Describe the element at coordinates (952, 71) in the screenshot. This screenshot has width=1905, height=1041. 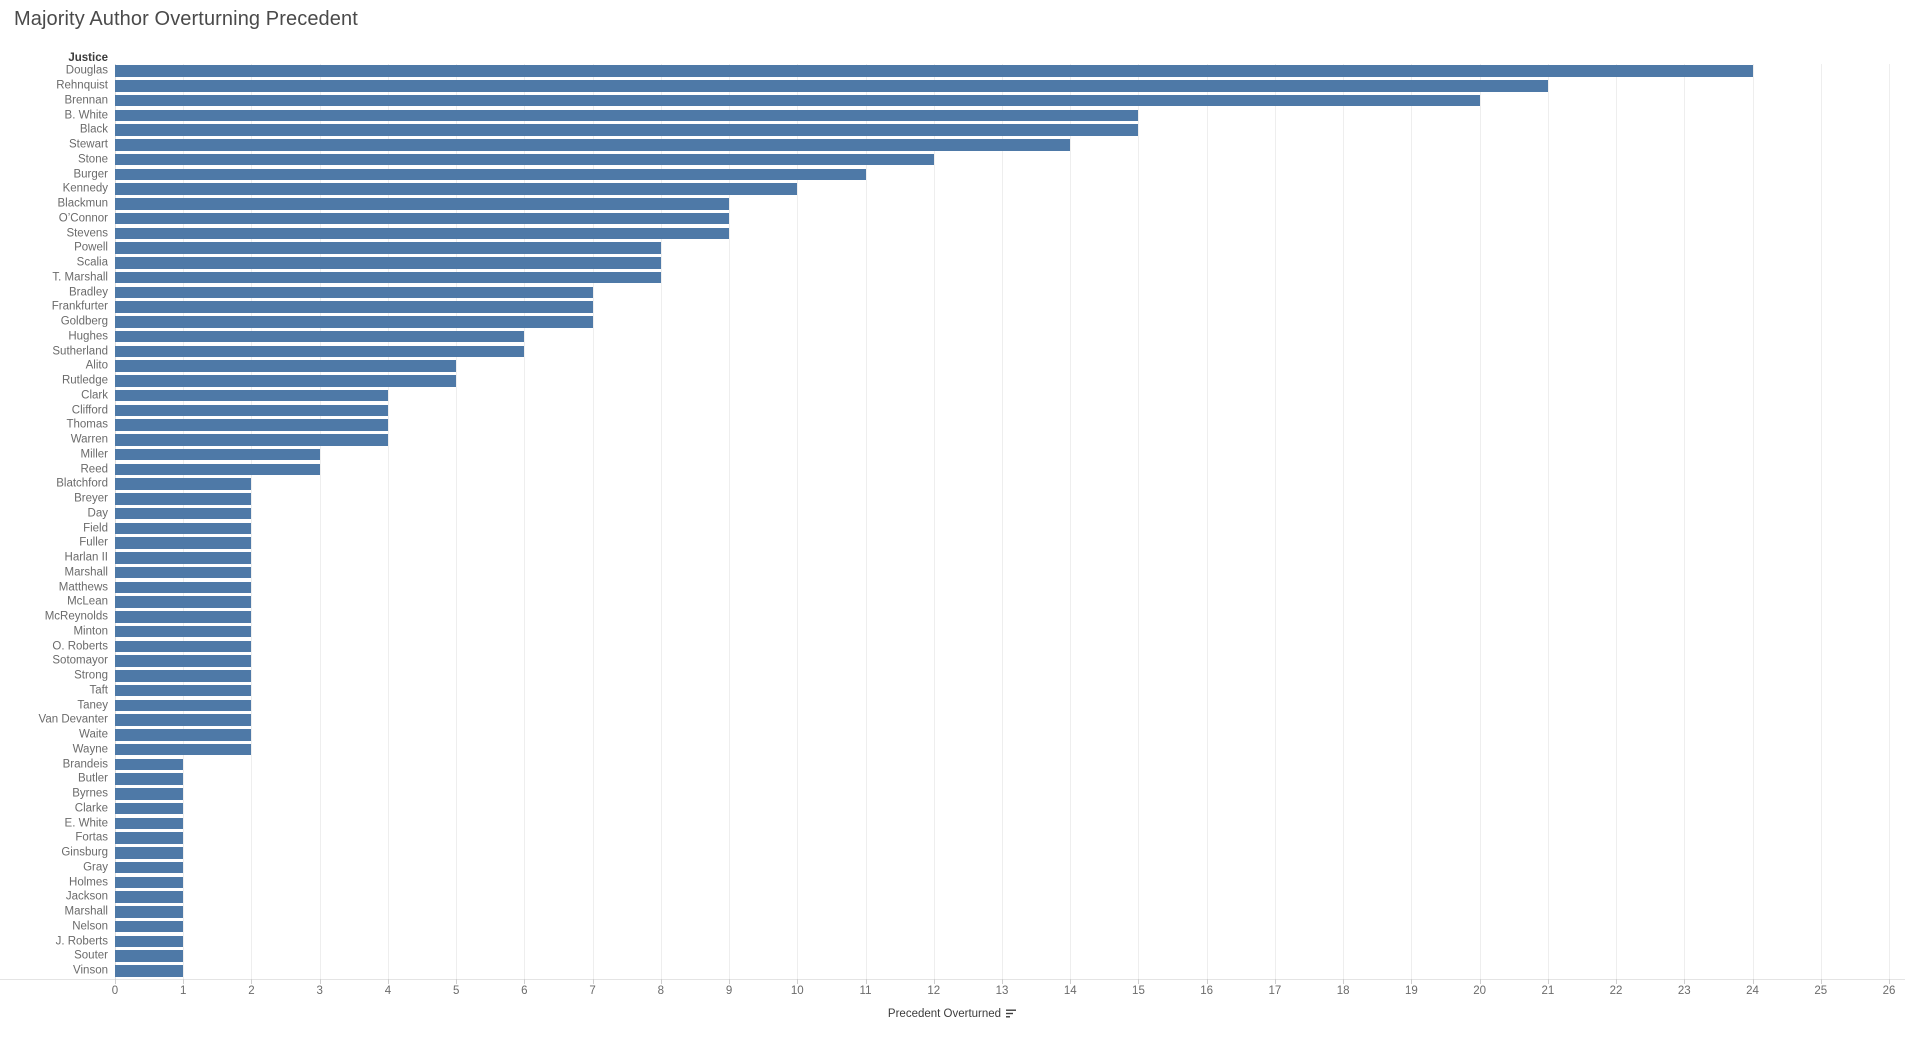
I see `bar-row: Douglas` at that location.